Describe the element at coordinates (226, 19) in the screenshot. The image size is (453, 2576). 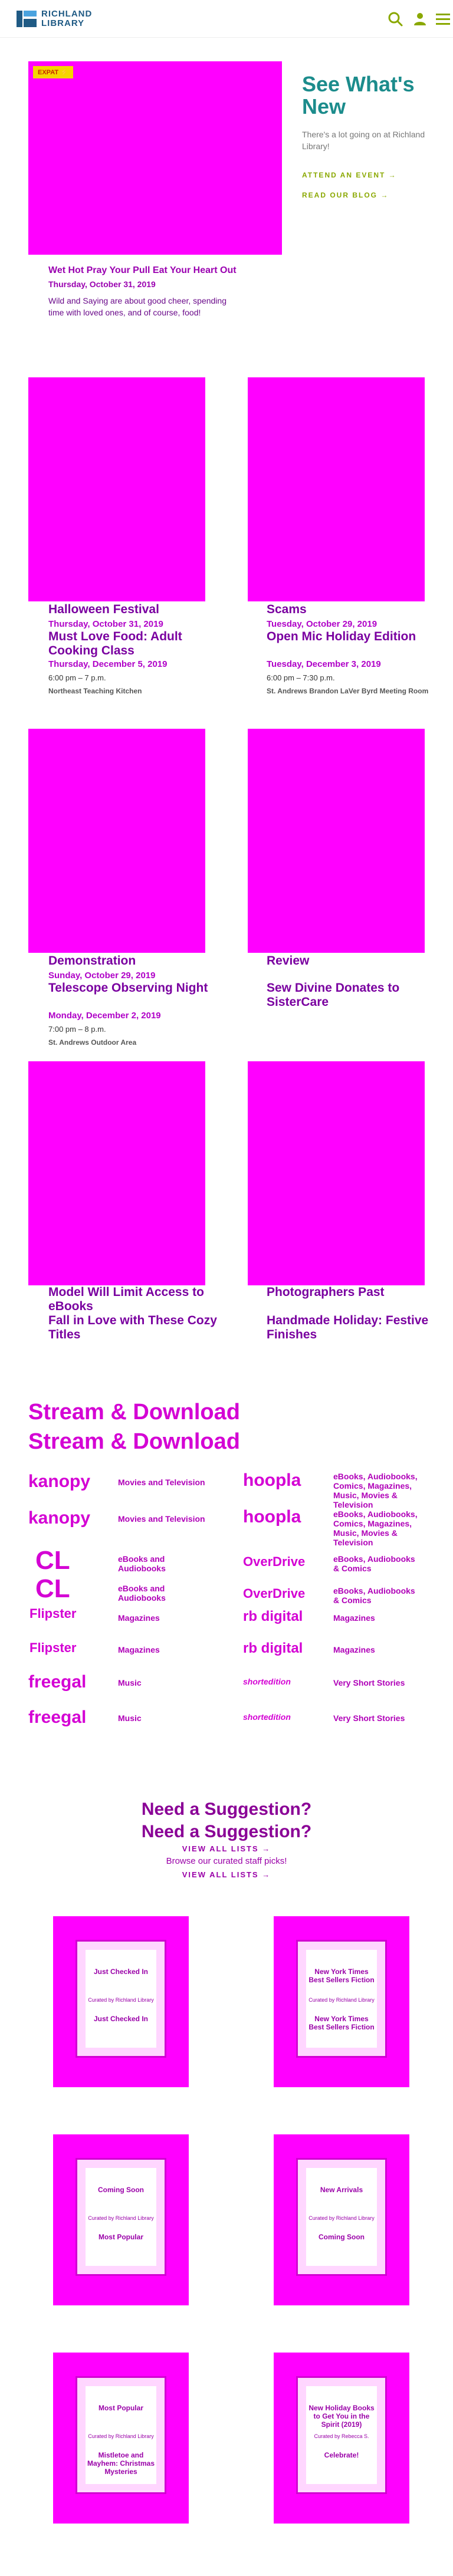
I see `site-header: RICHLAND LIBRARY` at that location.